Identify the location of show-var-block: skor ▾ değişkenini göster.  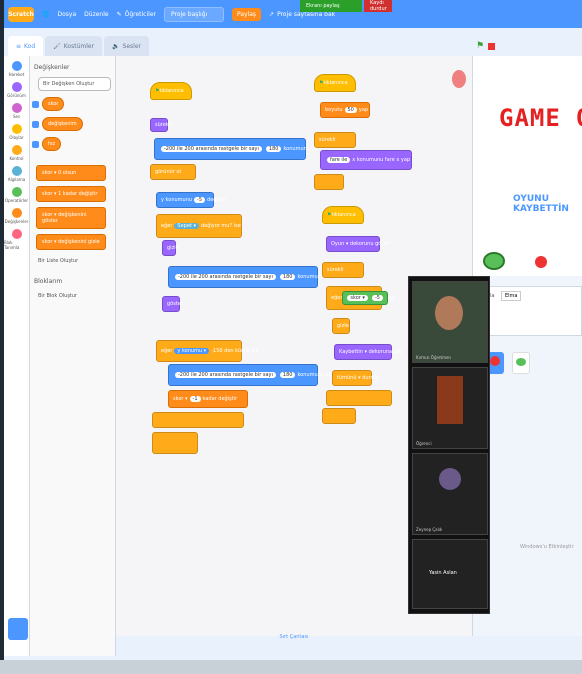
(71, 218).